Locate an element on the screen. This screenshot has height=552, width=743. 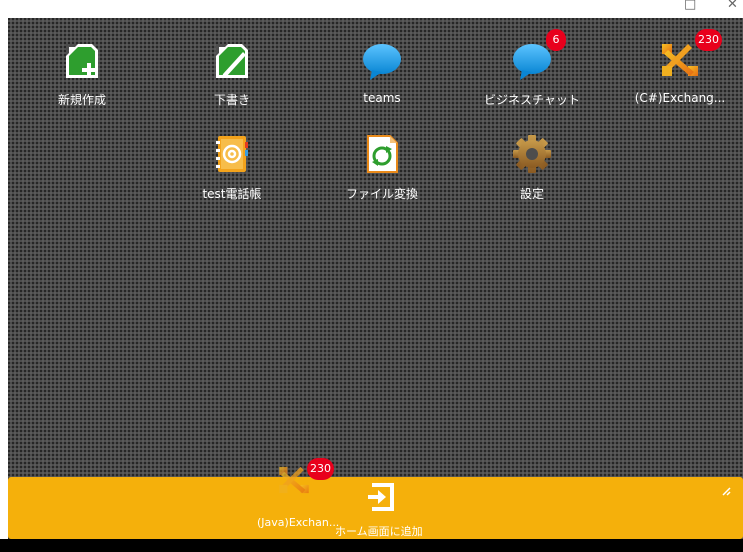
file-convert-icon is located at coordinates (382, 154).